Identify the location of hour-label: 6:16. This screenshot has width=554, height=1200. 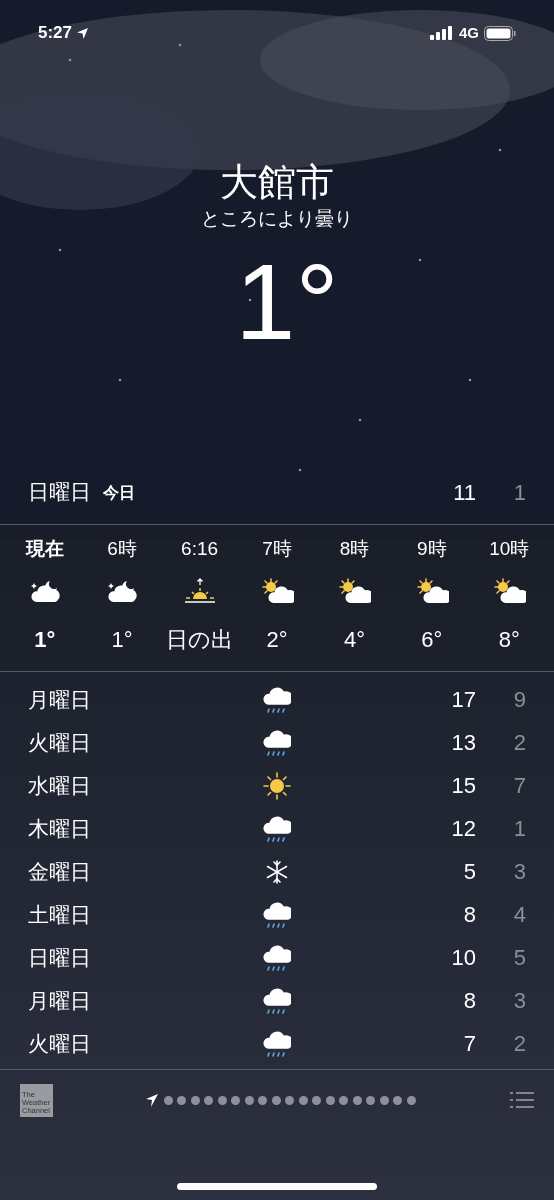
(200, 549).